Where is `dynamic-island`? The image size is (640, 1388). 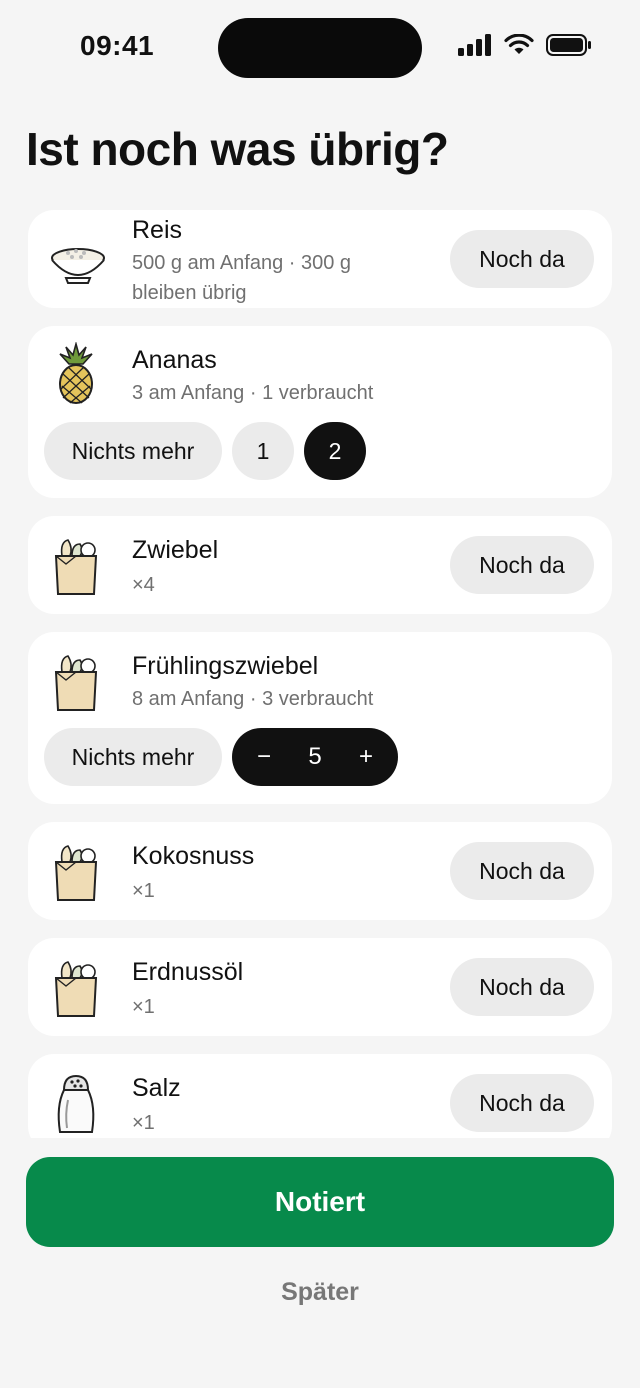 dynamic-island is located at coordinates (320, 48).